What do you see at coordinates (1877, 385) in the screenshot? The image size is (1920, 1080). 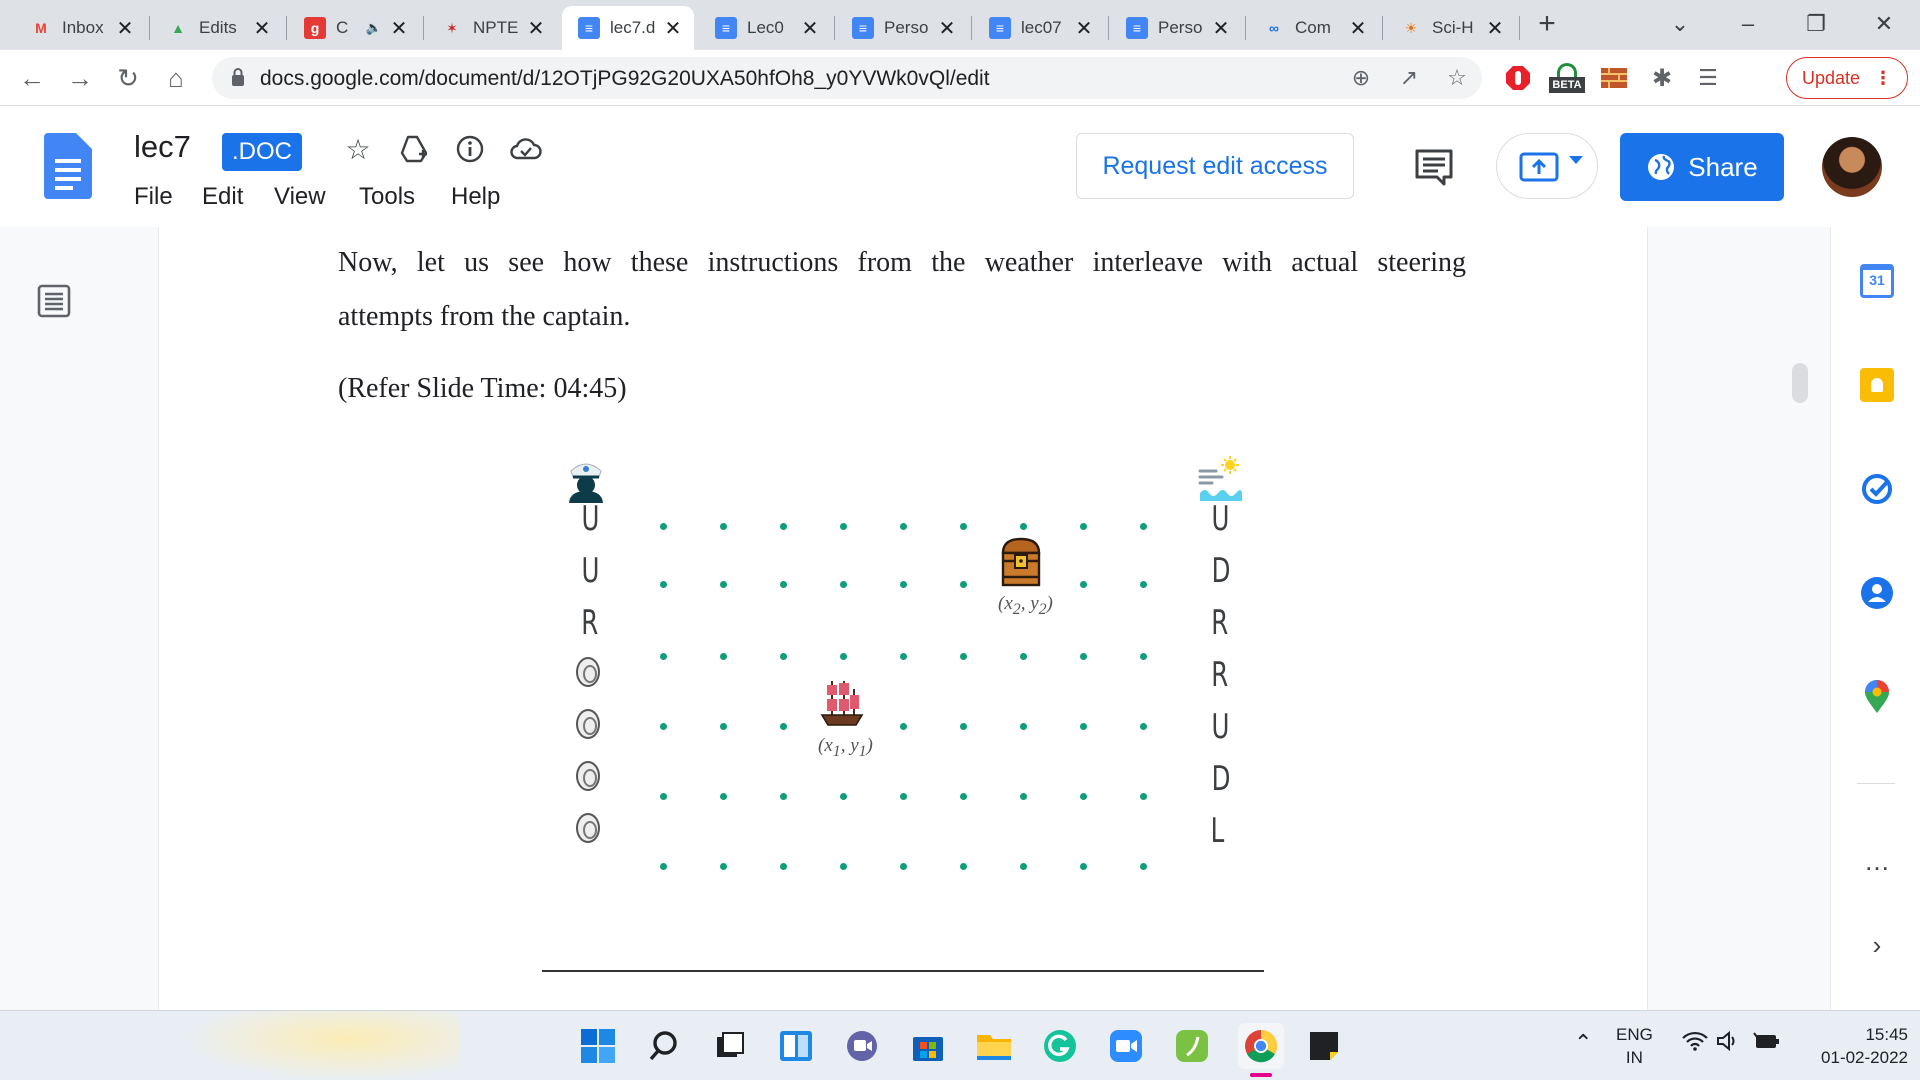 I see `google-keep-icon` at bounding box center [1877, 385].